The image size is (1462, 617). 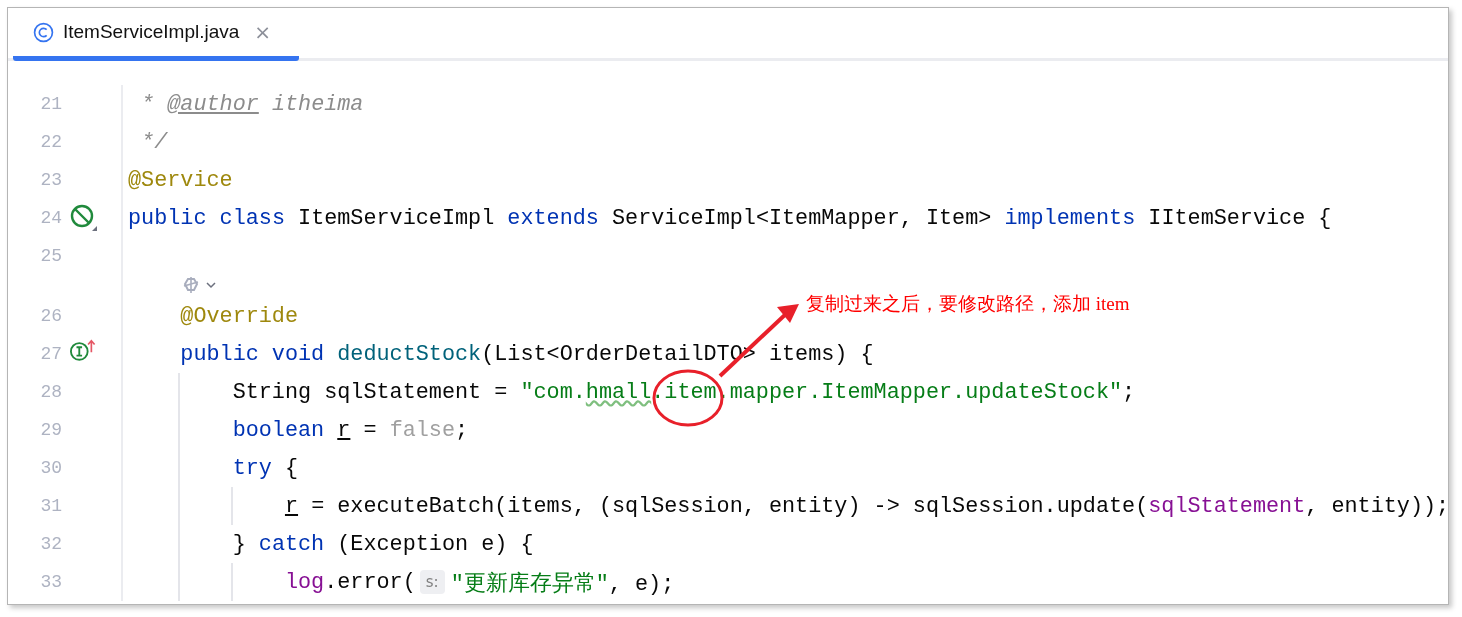 I want to click on line-number: 23, so click(x=50, y=180).